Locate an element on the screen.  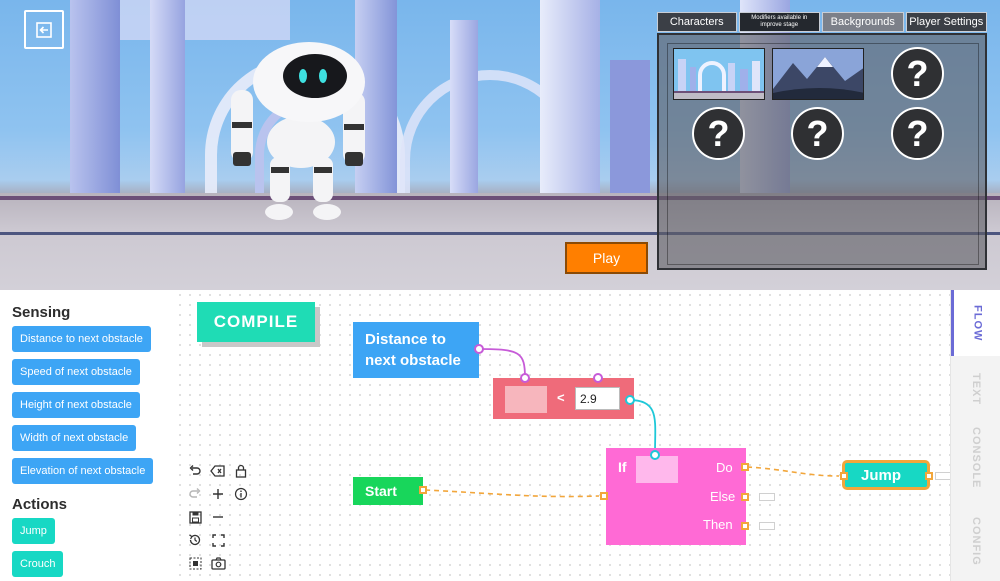
tab-config-label: CONFIG is located at coordinates (976, 541).